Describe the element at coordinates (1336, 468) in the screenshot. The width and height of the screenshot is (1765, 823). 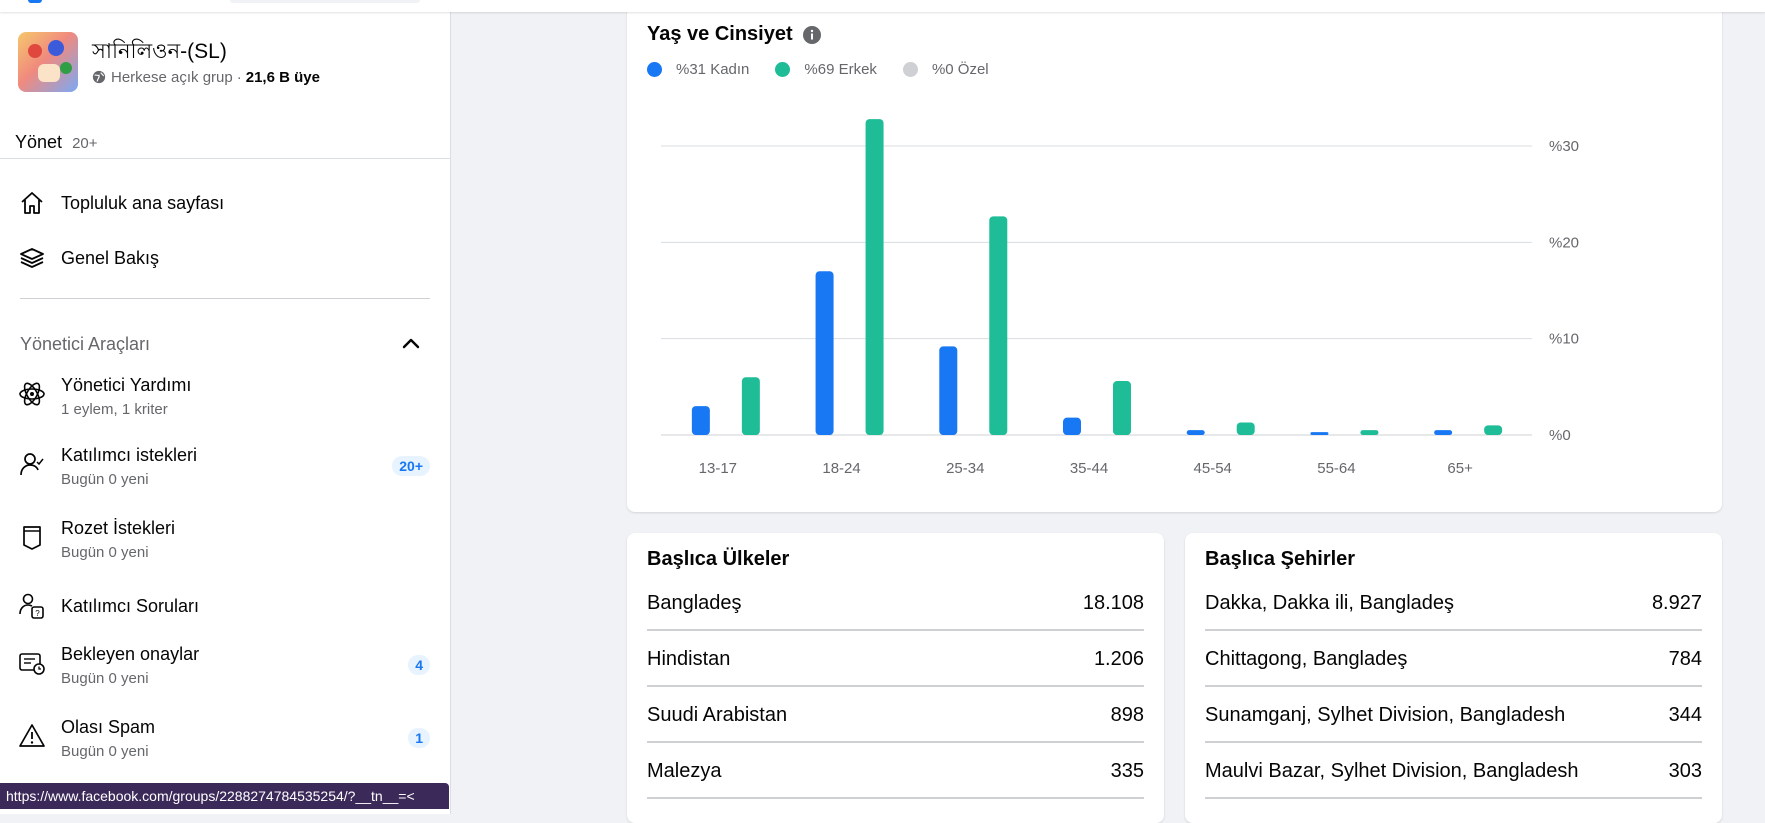
I see `x-tick-label: 55-64` at that location.